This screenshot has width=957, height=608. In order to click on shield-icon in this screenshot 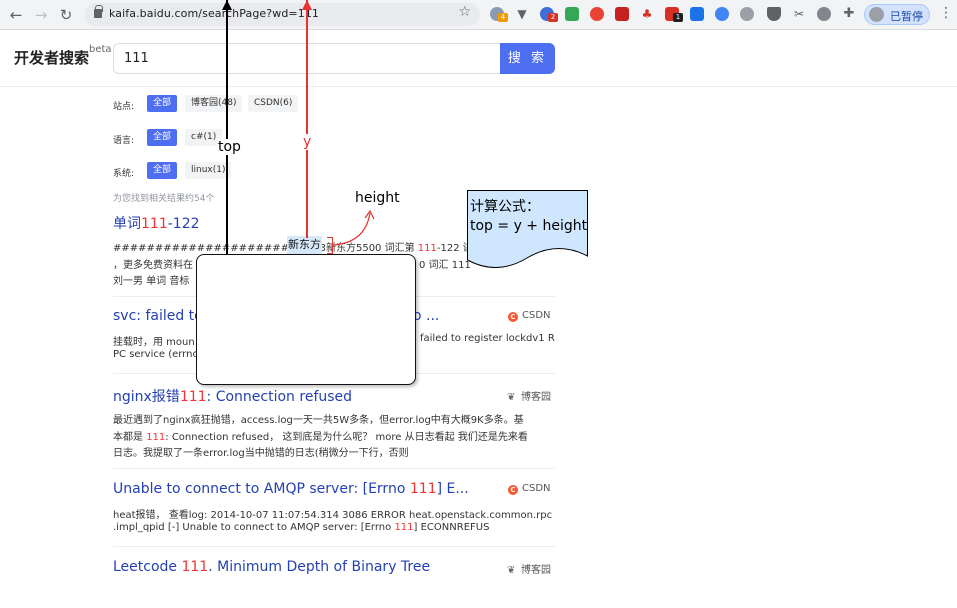, I will do `click(774, 14)`.